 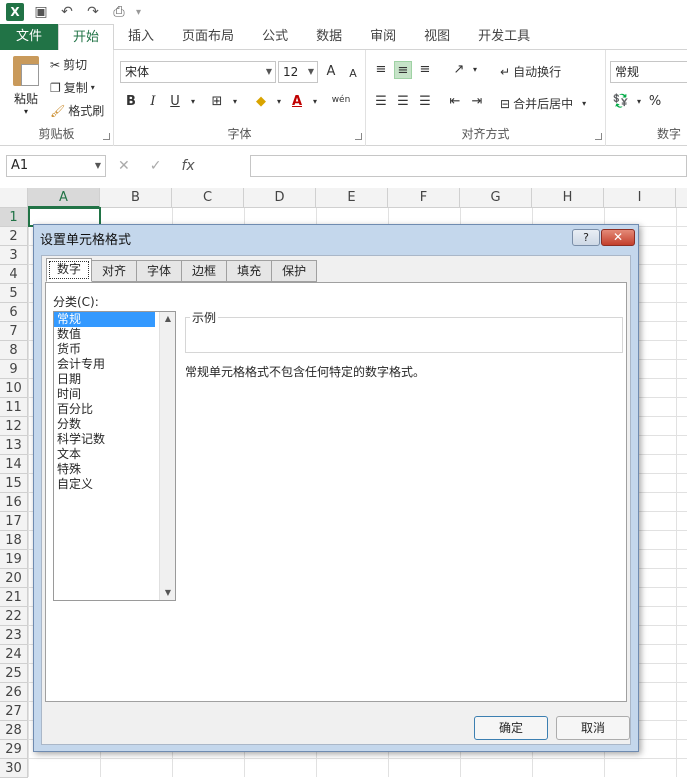 What do you see at coordinates (131, 102) in the screenshot?
I see `bold-button: B` at bounding box center [131, 102].